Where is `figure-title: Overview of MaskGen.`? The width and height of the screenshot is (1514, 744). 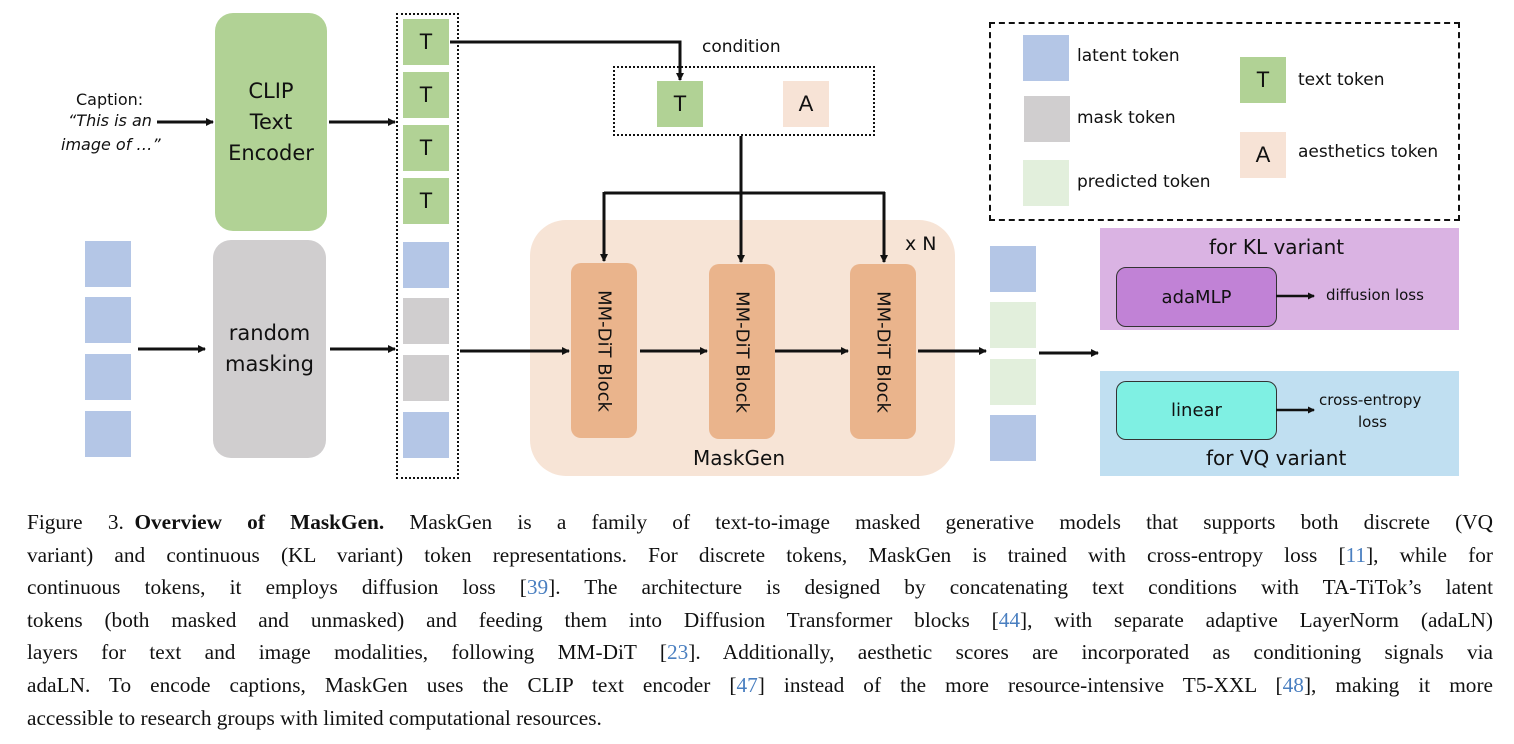
figure-title: Overview of MaskGen. is located at coordinates (259, 522).